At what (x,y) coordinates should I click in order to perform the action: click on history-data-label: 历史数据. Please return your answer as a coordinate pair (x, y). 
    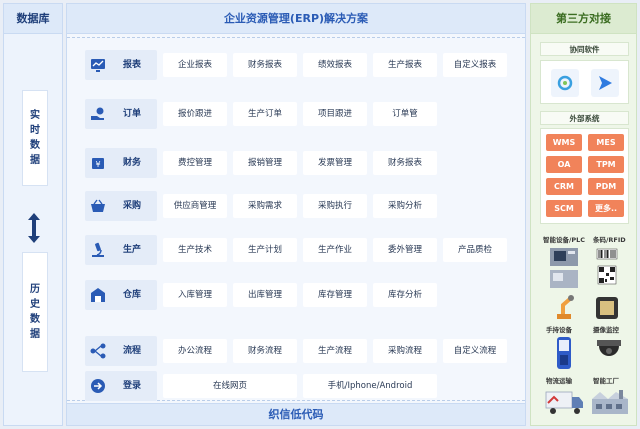
    Looking at the image, I should click on (35, 312).